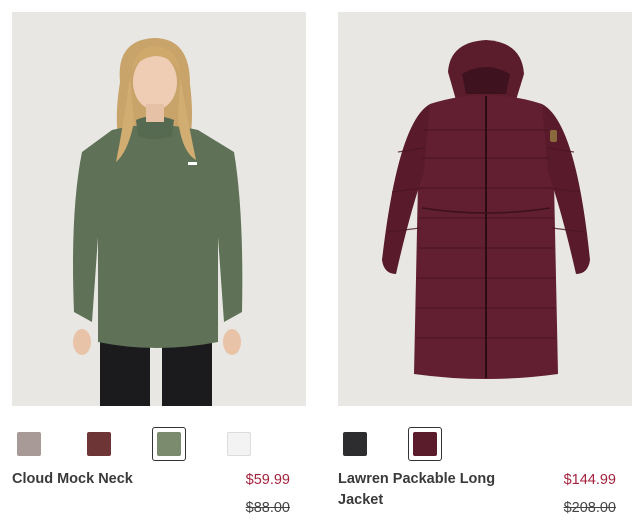 The width and height of the screenshot is (644, 525). I want to click on swatch-black, so click(355, 444).